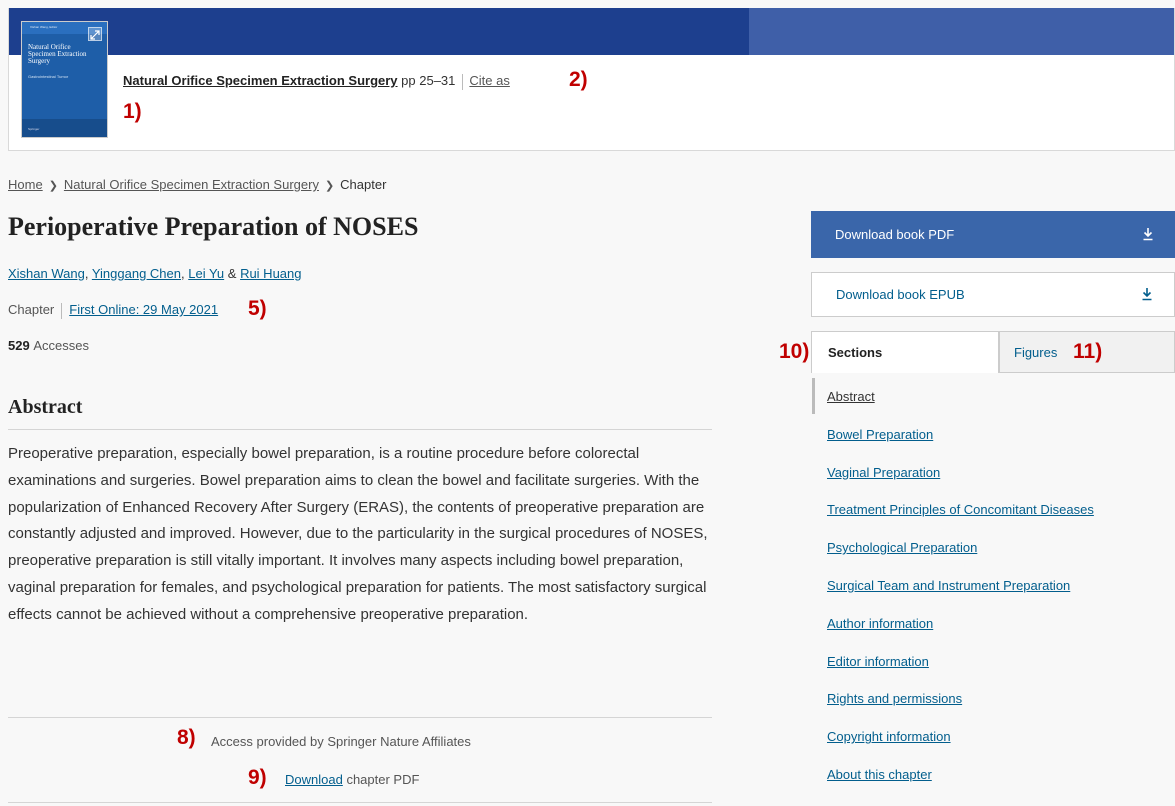  I want to click on cover-subtitle: Gastrointestinal Tumor, so click(48, 76).